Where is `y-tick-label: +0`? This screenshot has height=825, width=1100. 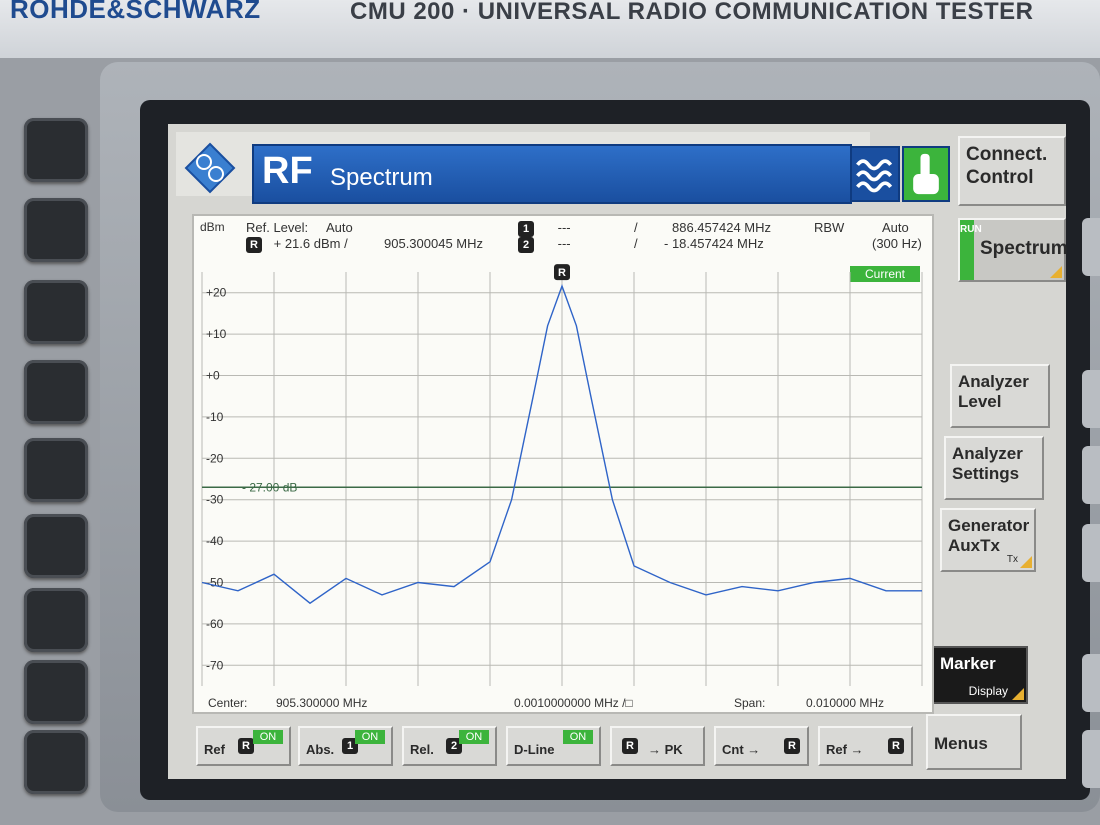
y-tick-label: +0 is located at coordinates (213, 376).